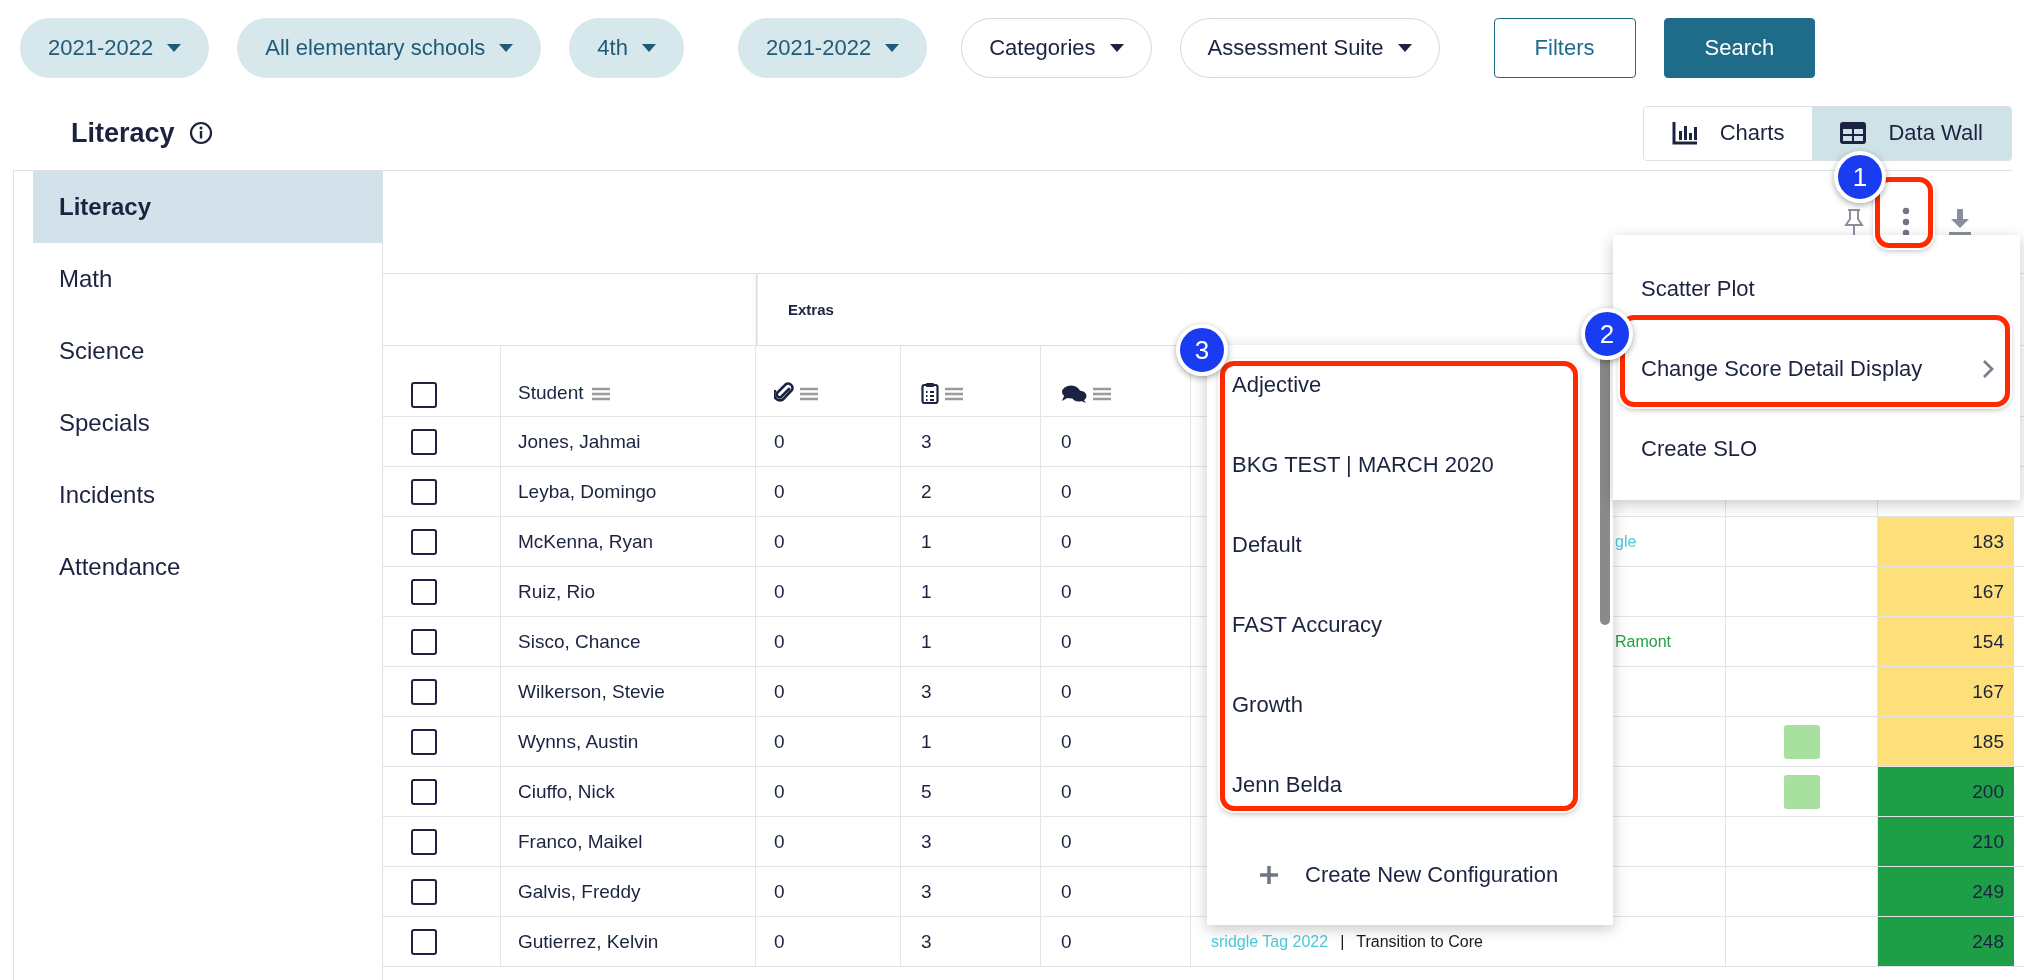 Image resolution: width=2024 pixels, height=980 pixels. What do you see at coordinates (1269, 875) in the screenshot?
I see `plus-icon` at bounding box center [1269, 875].